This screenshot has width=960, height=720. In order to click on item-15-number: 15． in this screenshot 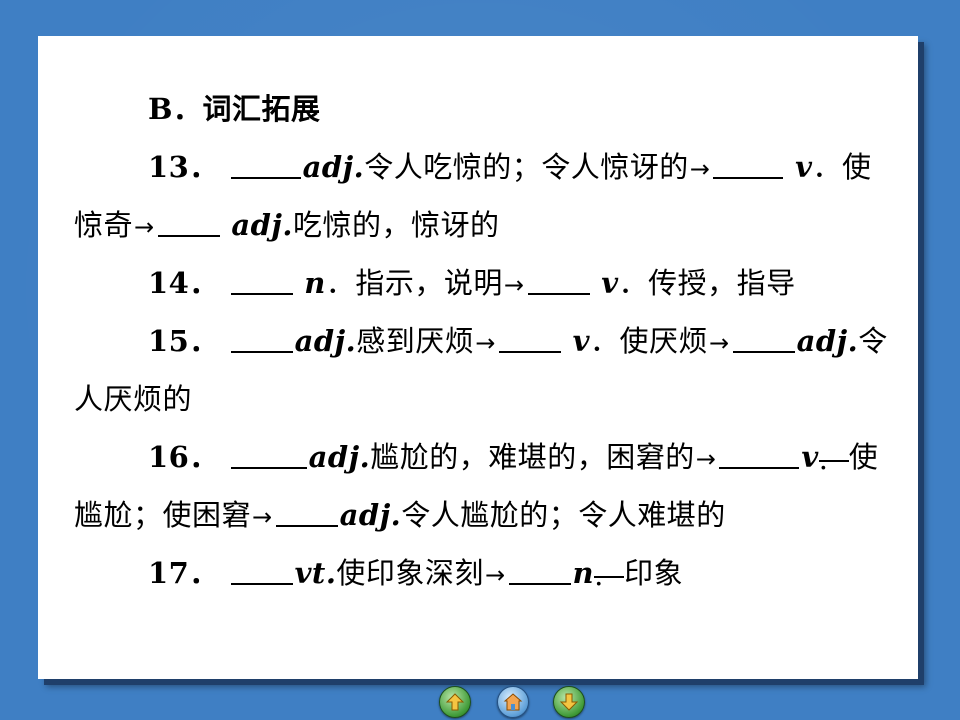, I will do `click(183, 341)`.